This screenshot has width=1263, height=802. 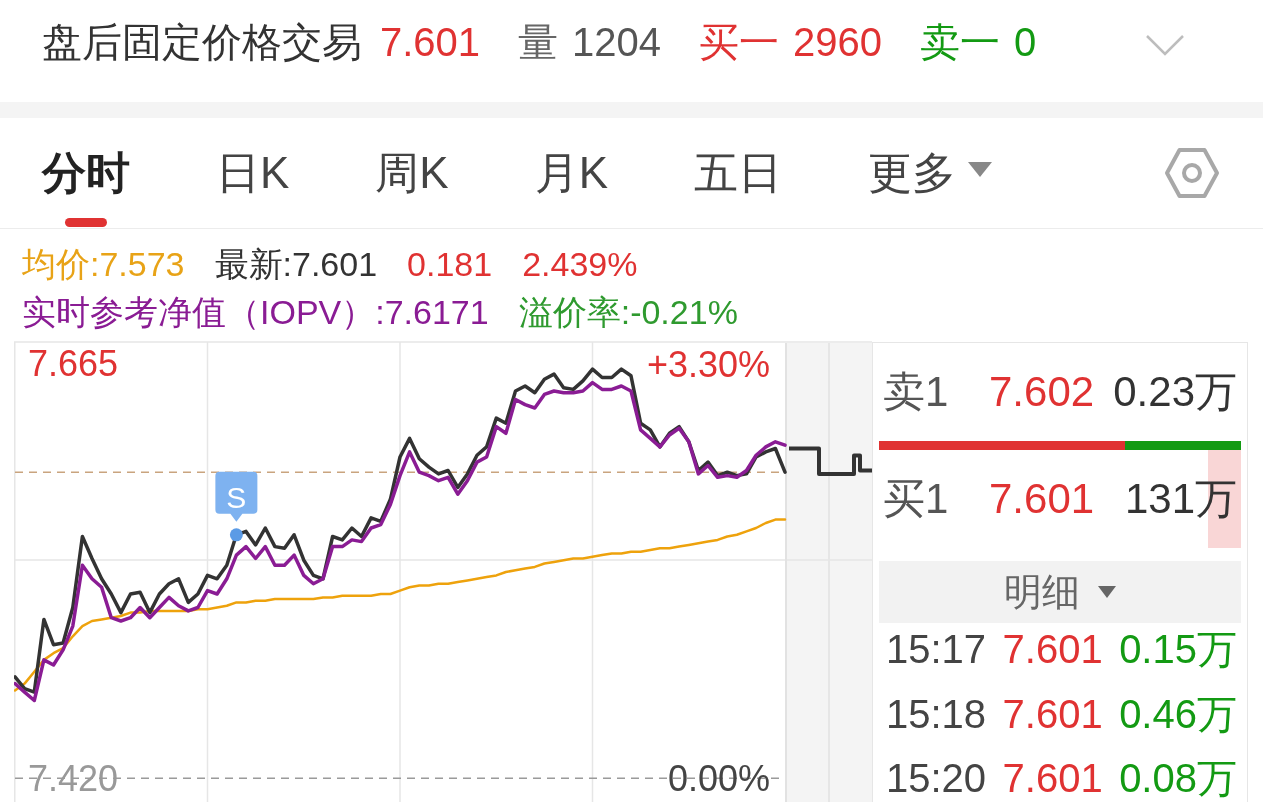 What do you see at coordinates (1060, 592) in the screenshot?
I see `detail-button: 明细` at bounding box center [1060, 592].